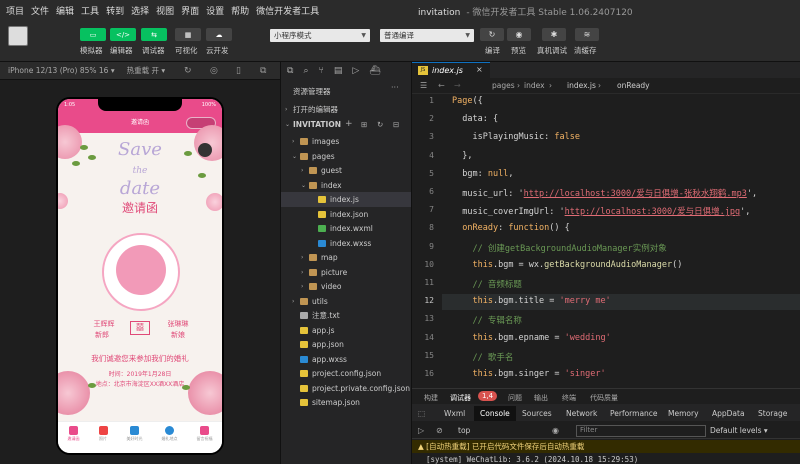 The width and height of the screenshot is (800, 464). I want to click on tree-item-map: › map, so click(346, 257).